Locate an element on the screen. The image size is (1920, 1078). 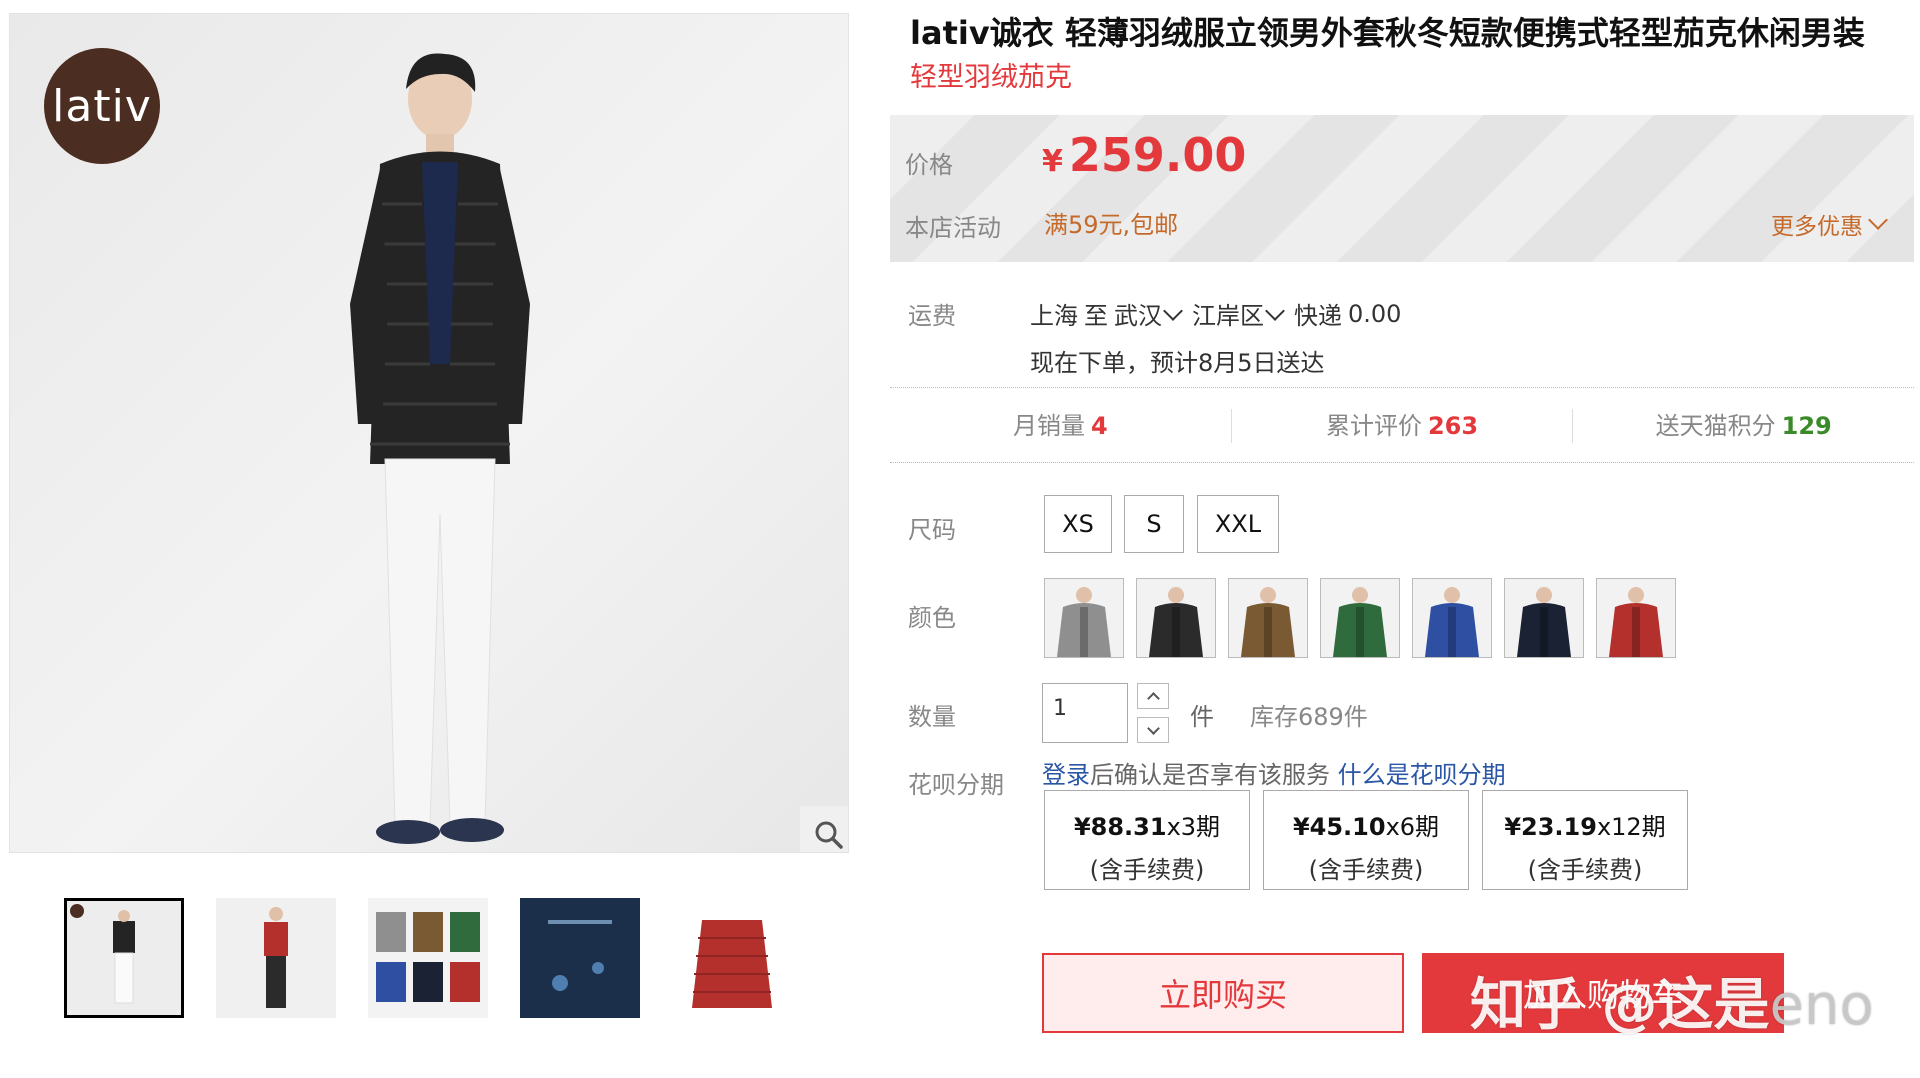
watermark: 知乎 @这是eno is located at coordinates (1672, 1000).